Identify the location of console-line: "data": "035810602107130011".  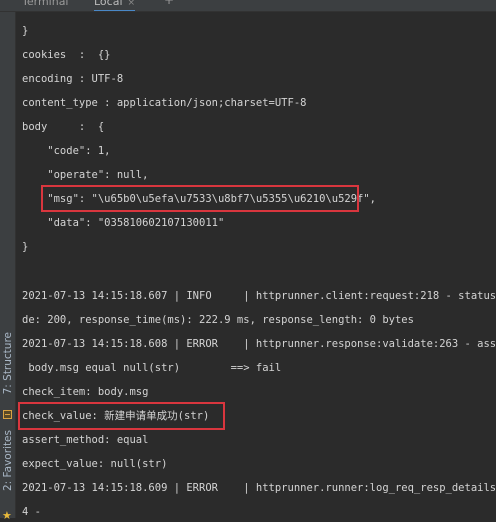
(123, 223).